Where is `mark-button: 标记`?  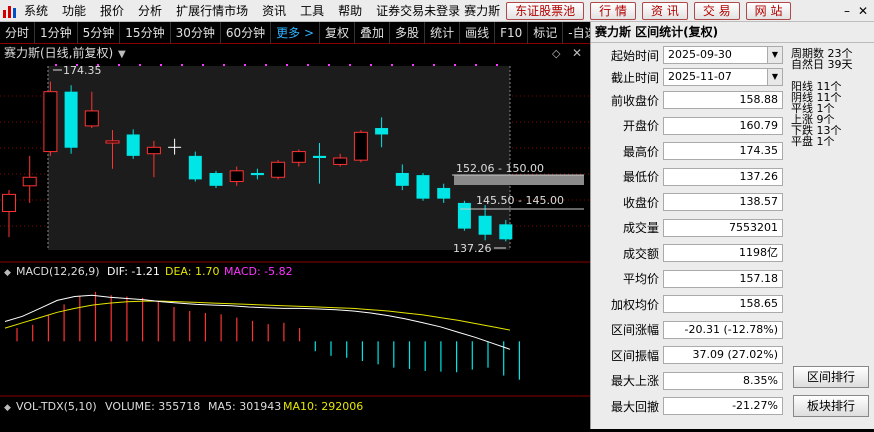 mark-button: 标记 is located at coordinates (546, 32).